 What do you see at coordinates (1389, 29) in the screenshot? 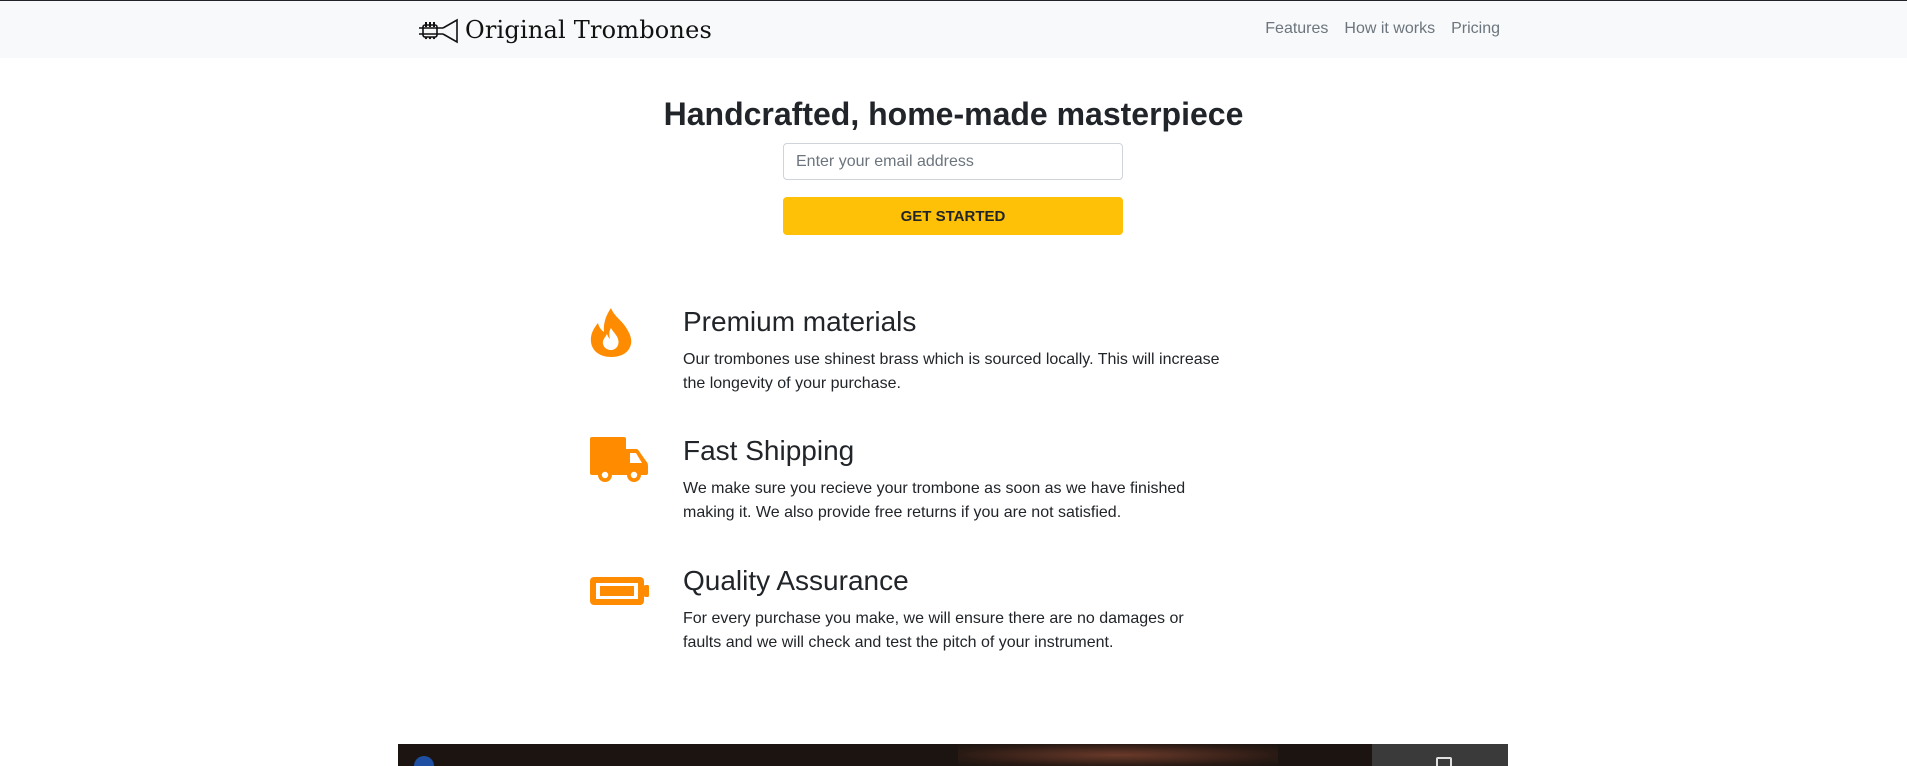
I see `nav-link-how-it-works: How it works` at bounding box center [1389, 29].